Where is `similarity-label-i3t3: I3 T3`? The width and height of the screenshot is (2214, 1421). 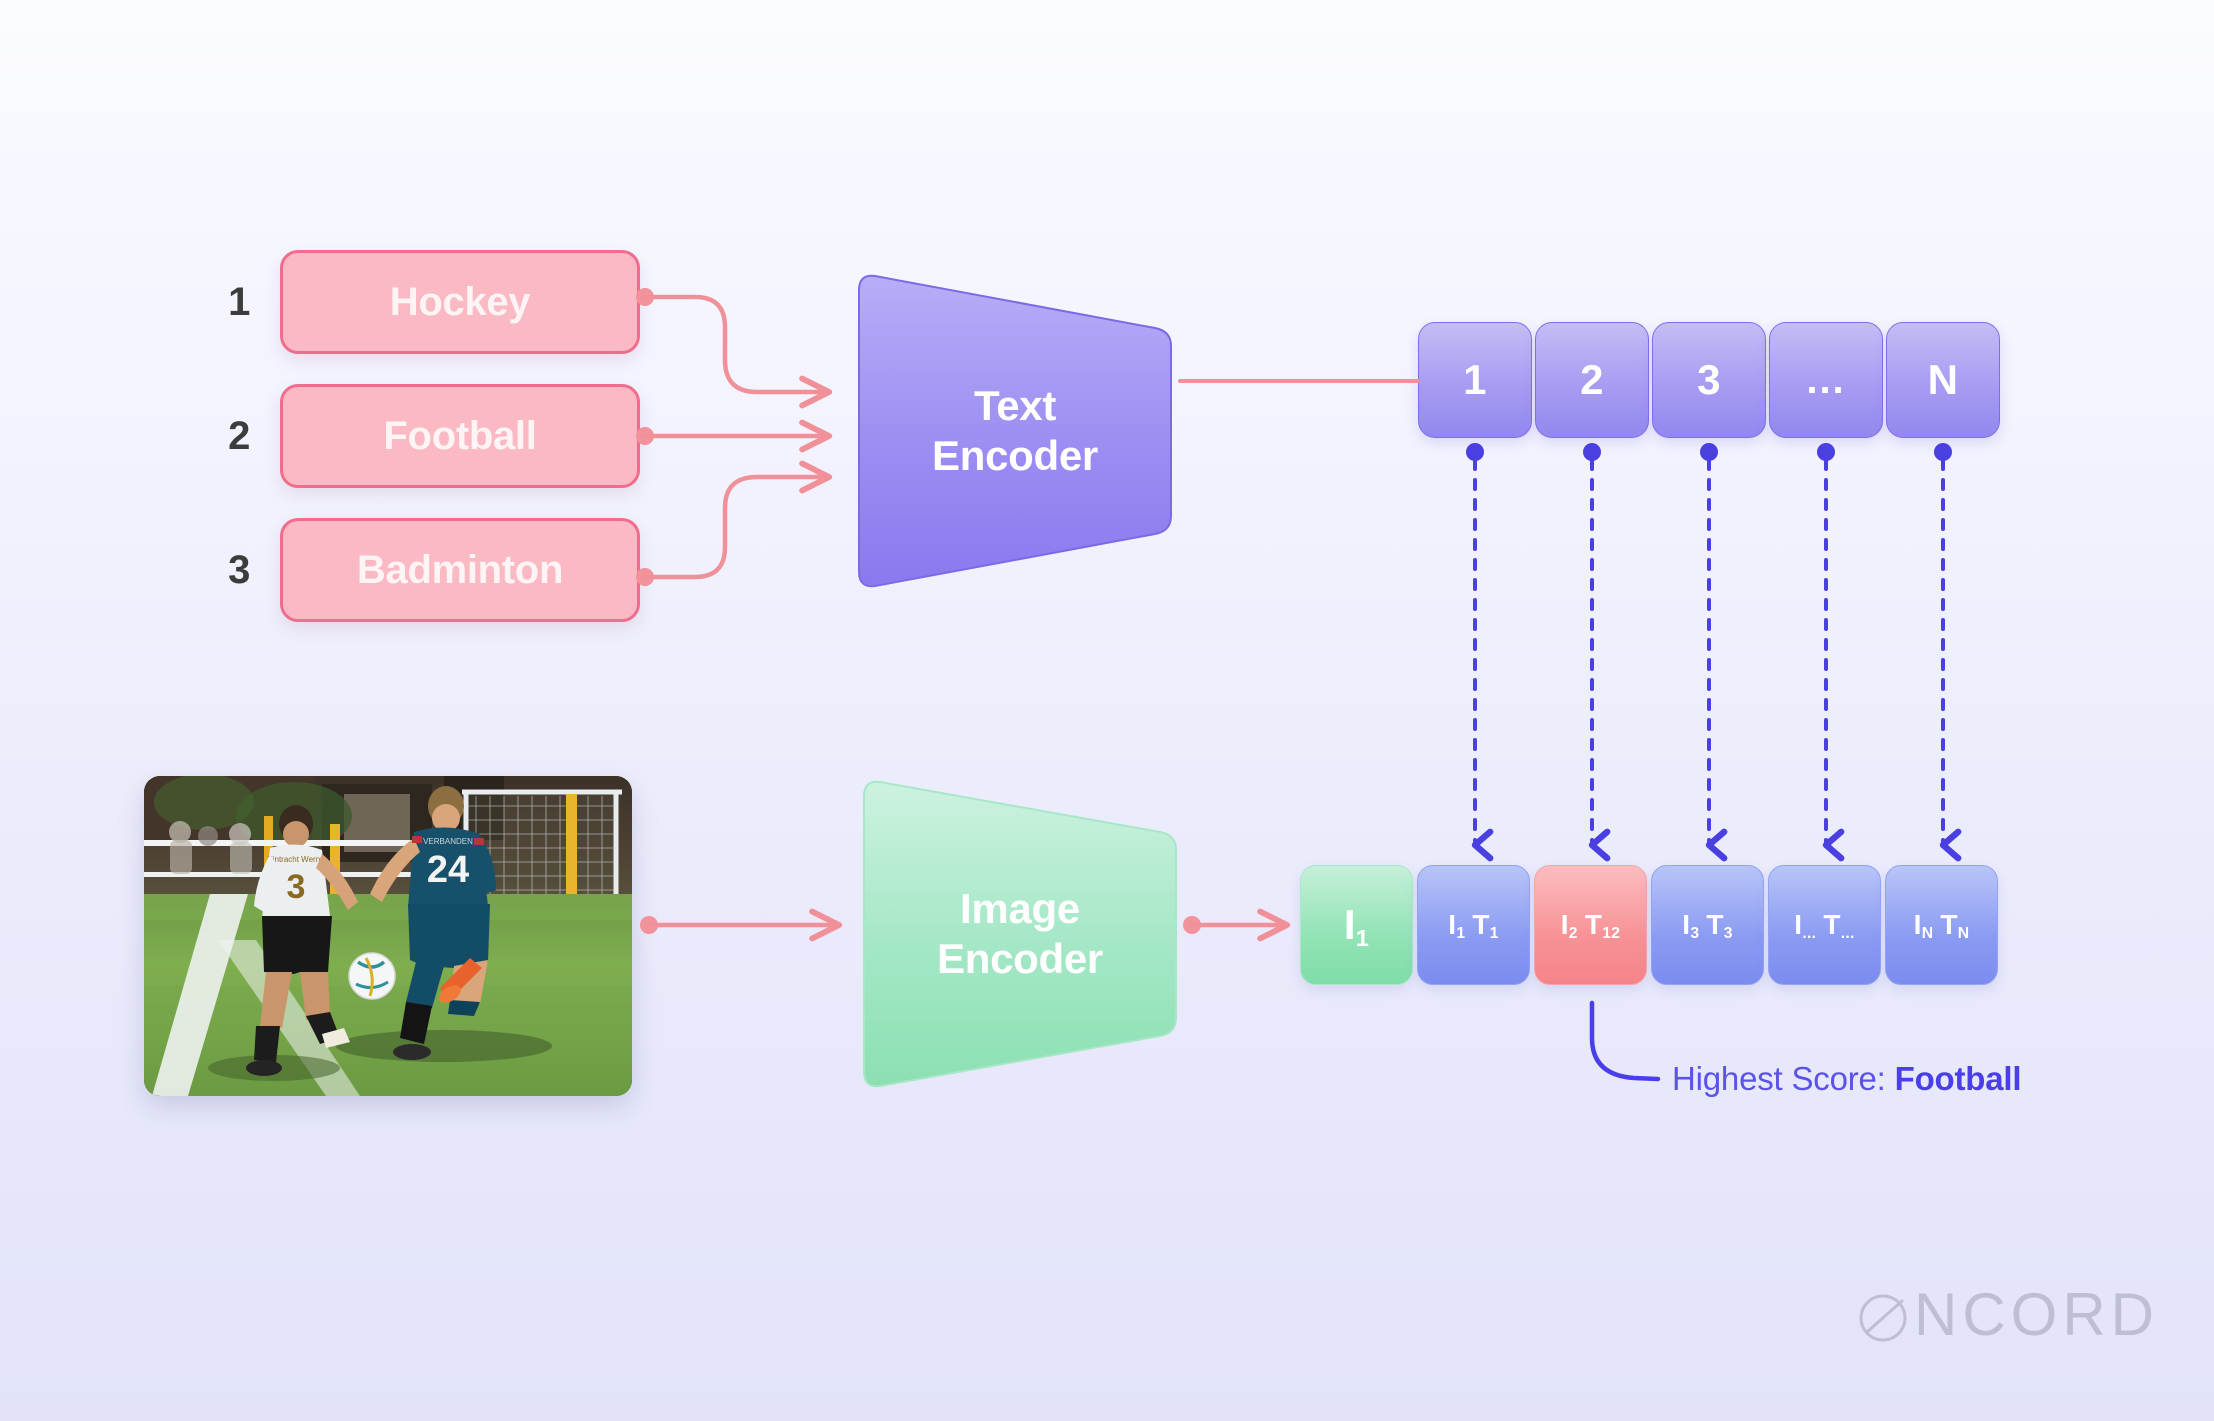 similarity-label-i3t3: I3 T3 is located at coordinates (1707, 926).